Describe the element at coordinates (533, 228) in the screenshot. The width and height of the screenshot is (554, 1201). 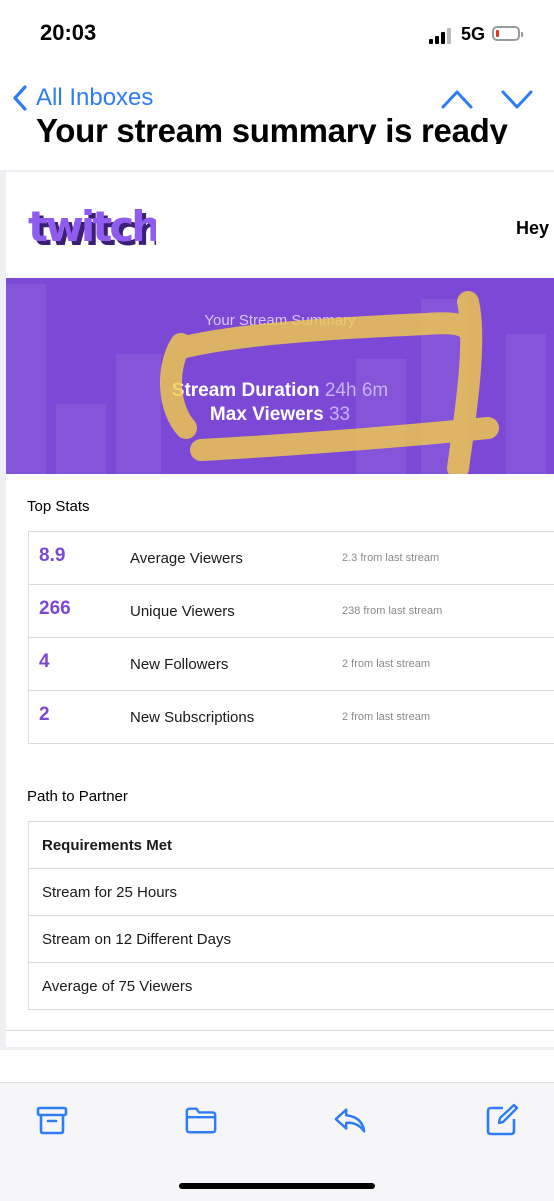
I see `greeting: Hey` at that location.